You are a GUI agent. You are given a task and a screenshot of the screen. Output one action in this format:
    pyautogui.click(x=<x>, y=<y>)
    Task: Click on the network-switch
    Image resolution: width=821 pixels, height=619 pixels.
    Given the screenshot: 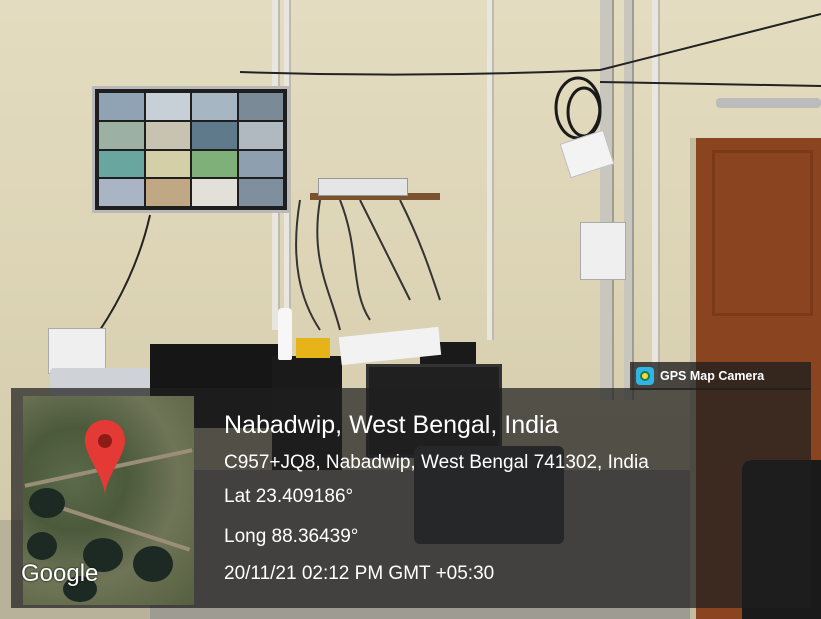 What is the action you would take?
    pyautogui.click(x=363, y=187)
    